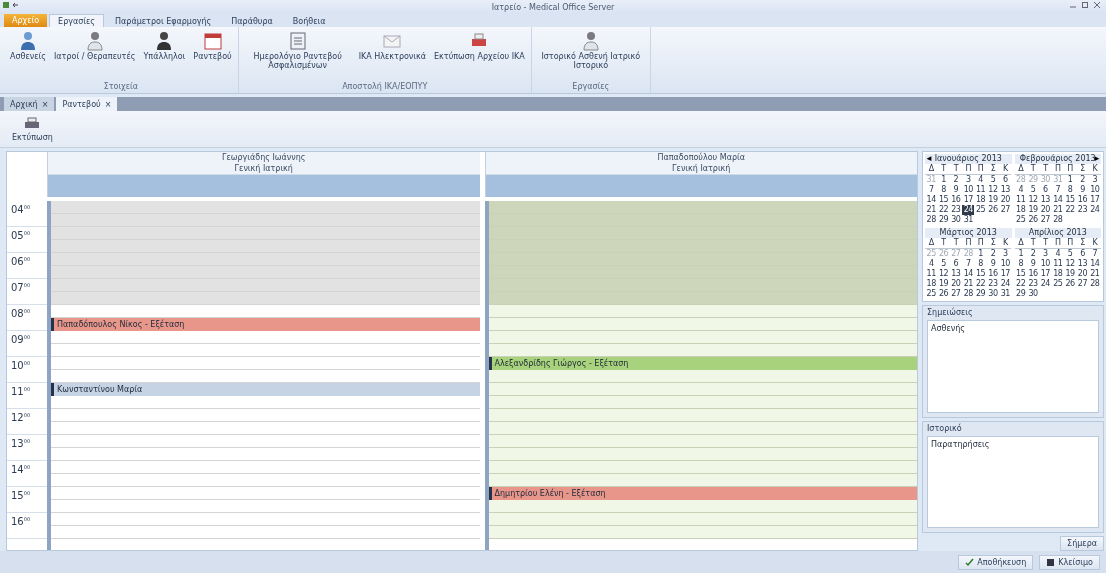  Describe the element at coordinates (1082, 210) in the screenshot. I see `calendar-day: 23` at that location.